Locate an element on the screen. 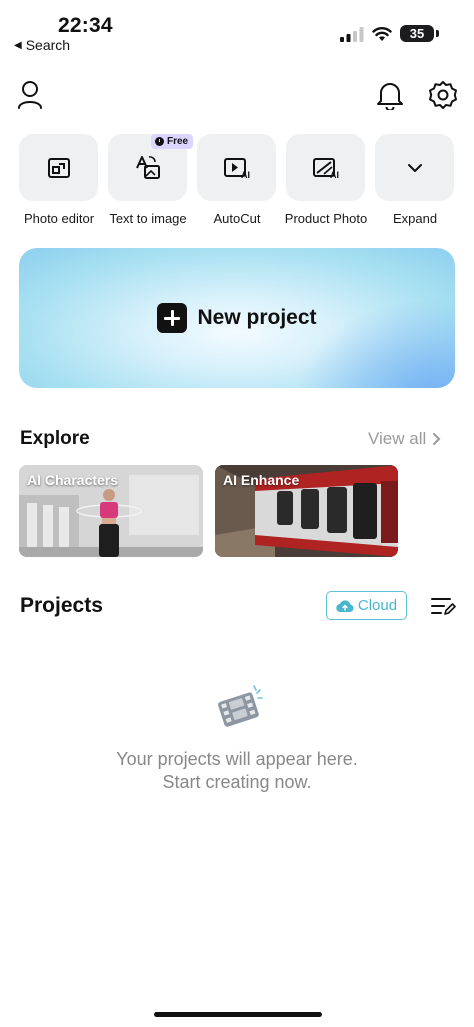 This screenshot has height=1027, width=474. back-arrow-icon: ◀ is located at coordinates (18, 45).